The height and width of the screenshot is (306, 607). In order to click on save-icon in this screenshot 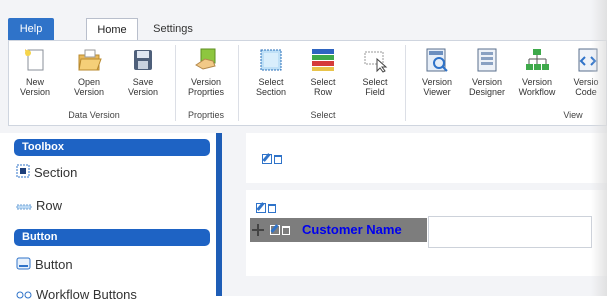, I will do `click(143, 60)`.